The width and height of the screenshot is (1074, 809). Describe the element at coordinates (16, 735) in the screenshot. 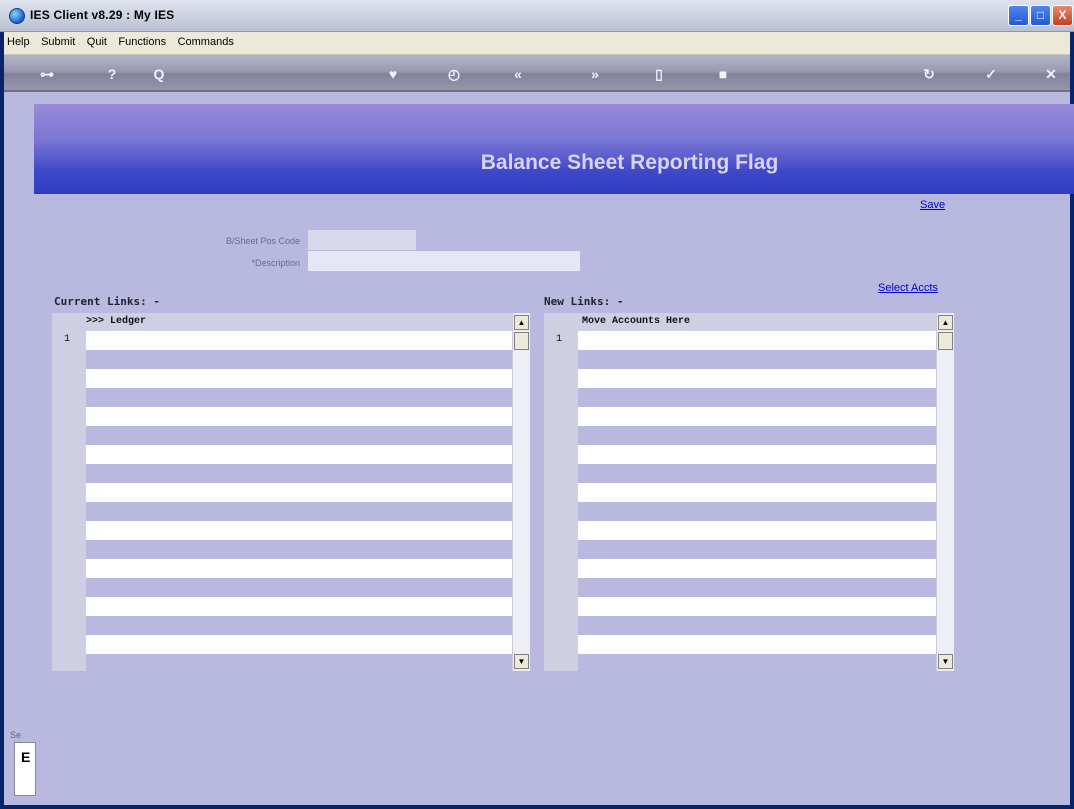

I see `sidebar-label: Se` at that location.